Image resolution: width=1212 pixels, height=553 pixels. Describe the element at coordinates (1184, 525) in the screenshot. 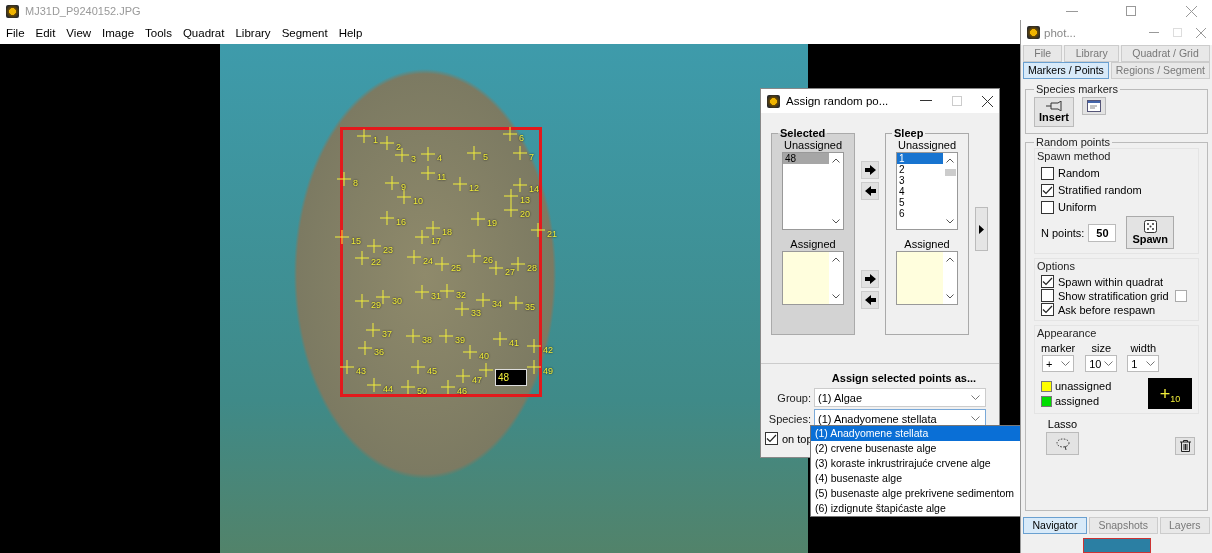

I see `tab: Layers` at that location.